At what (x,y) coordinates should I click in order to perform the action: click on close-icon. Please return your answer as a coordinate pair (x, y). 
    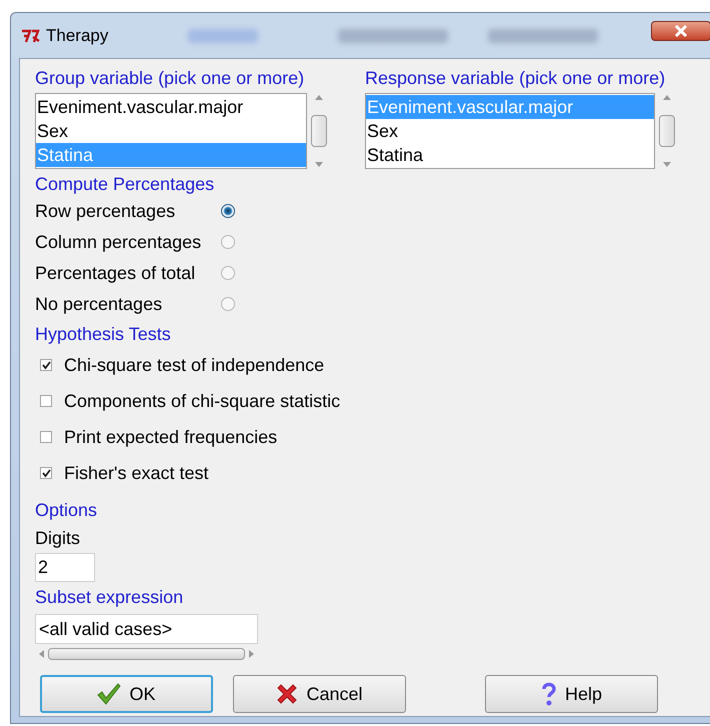
    Looking at the image, I should click on (681, 31).